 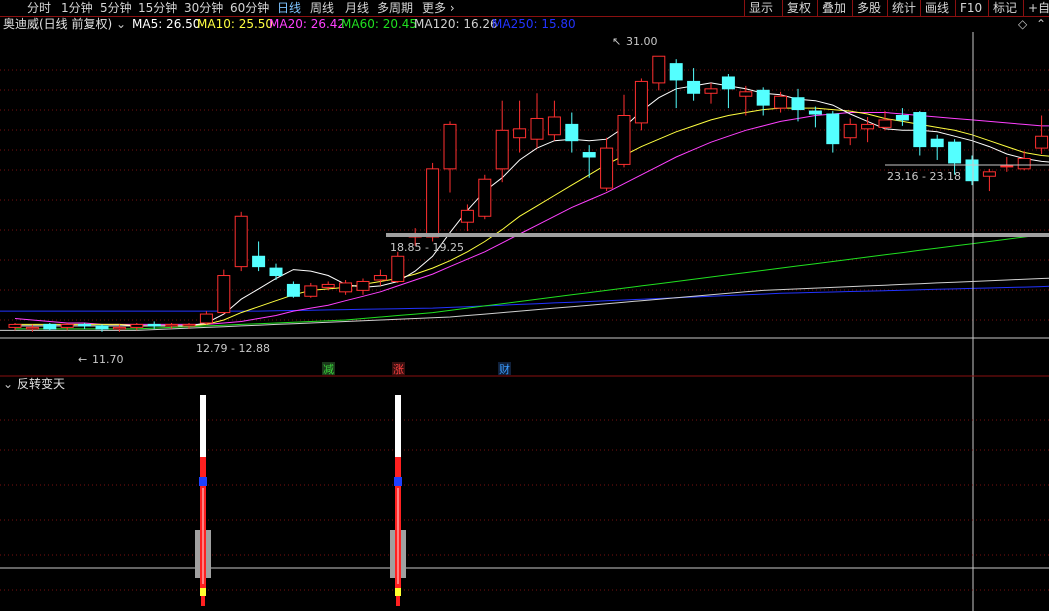 I want to click on draw-button: 画线, so click(x=937, y=8).